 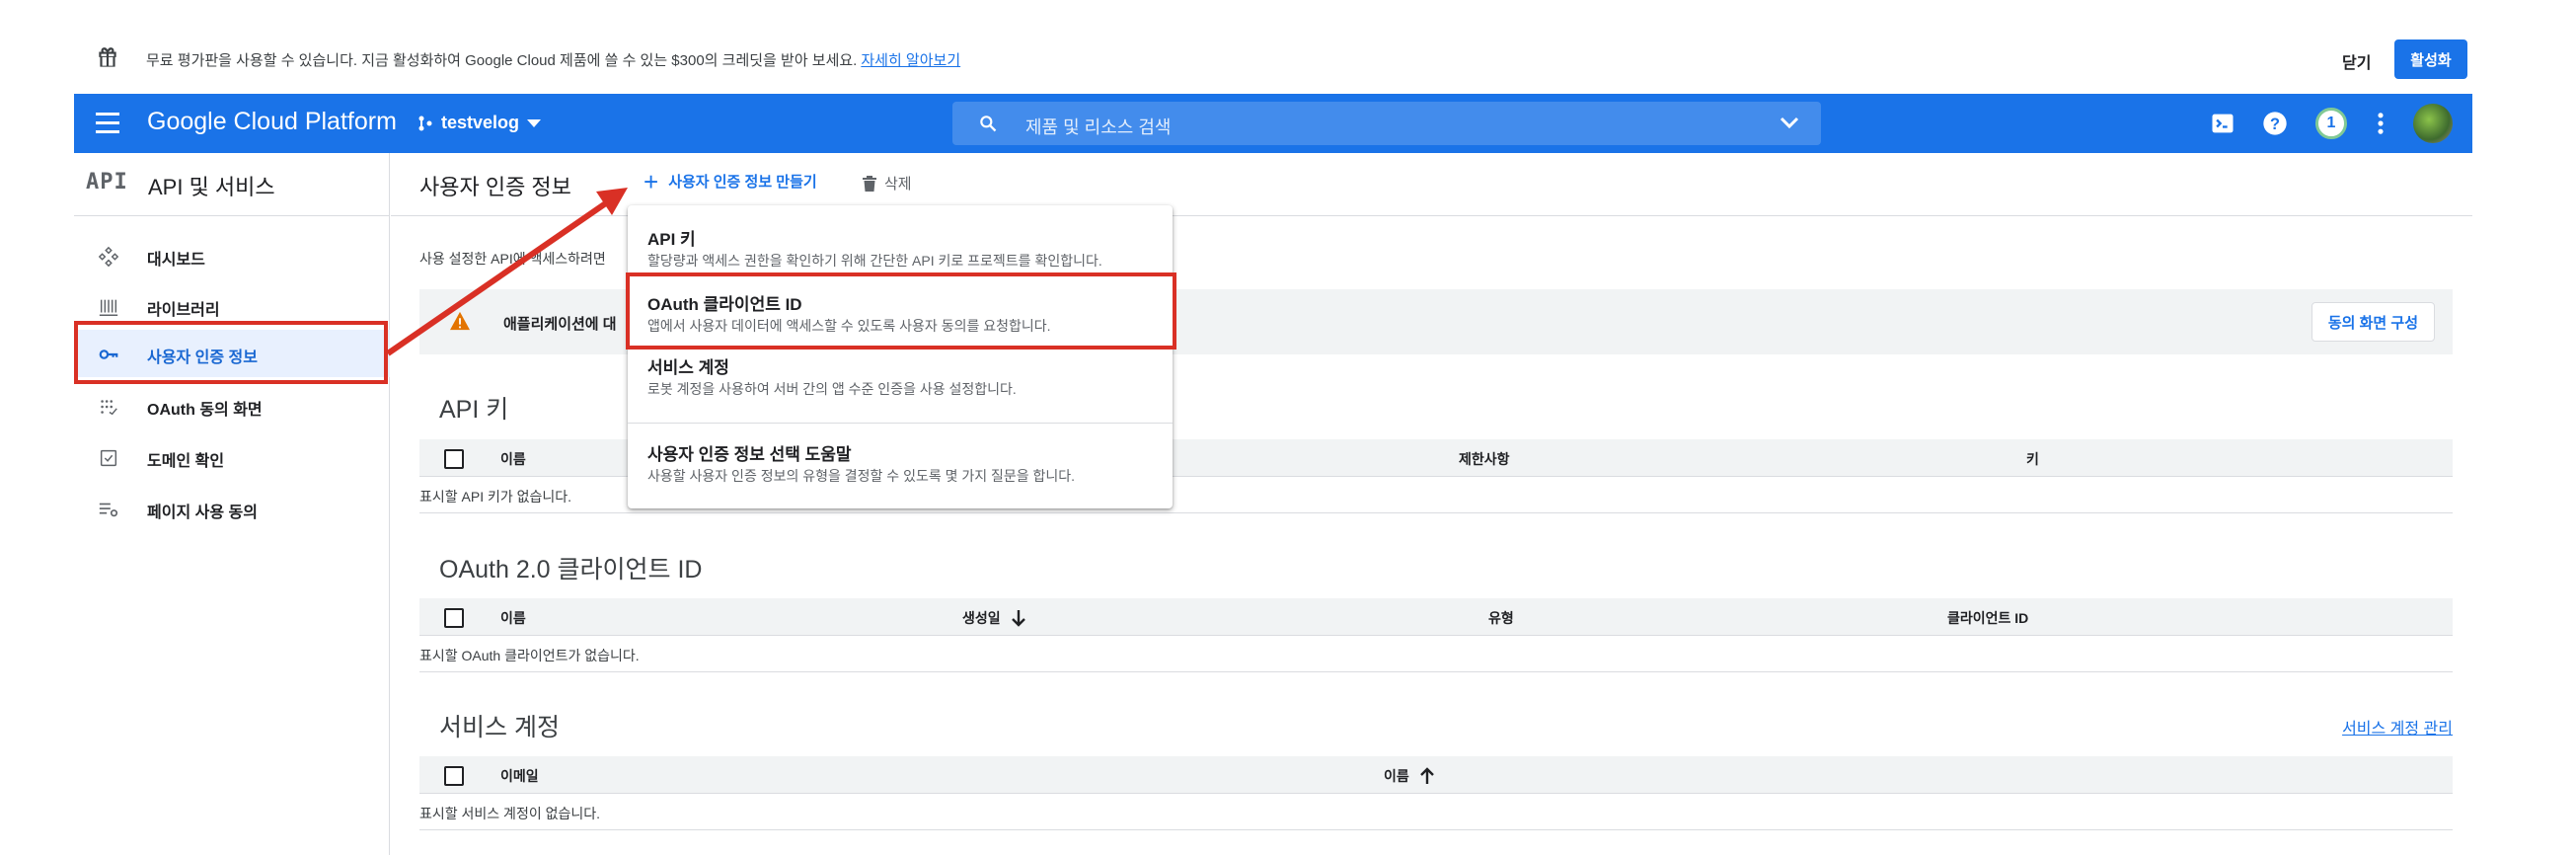 What do you see at coordinates (671, 239) in the screenshot?
I see `menu-item-title: API 키` at bounding box center [671, 239].